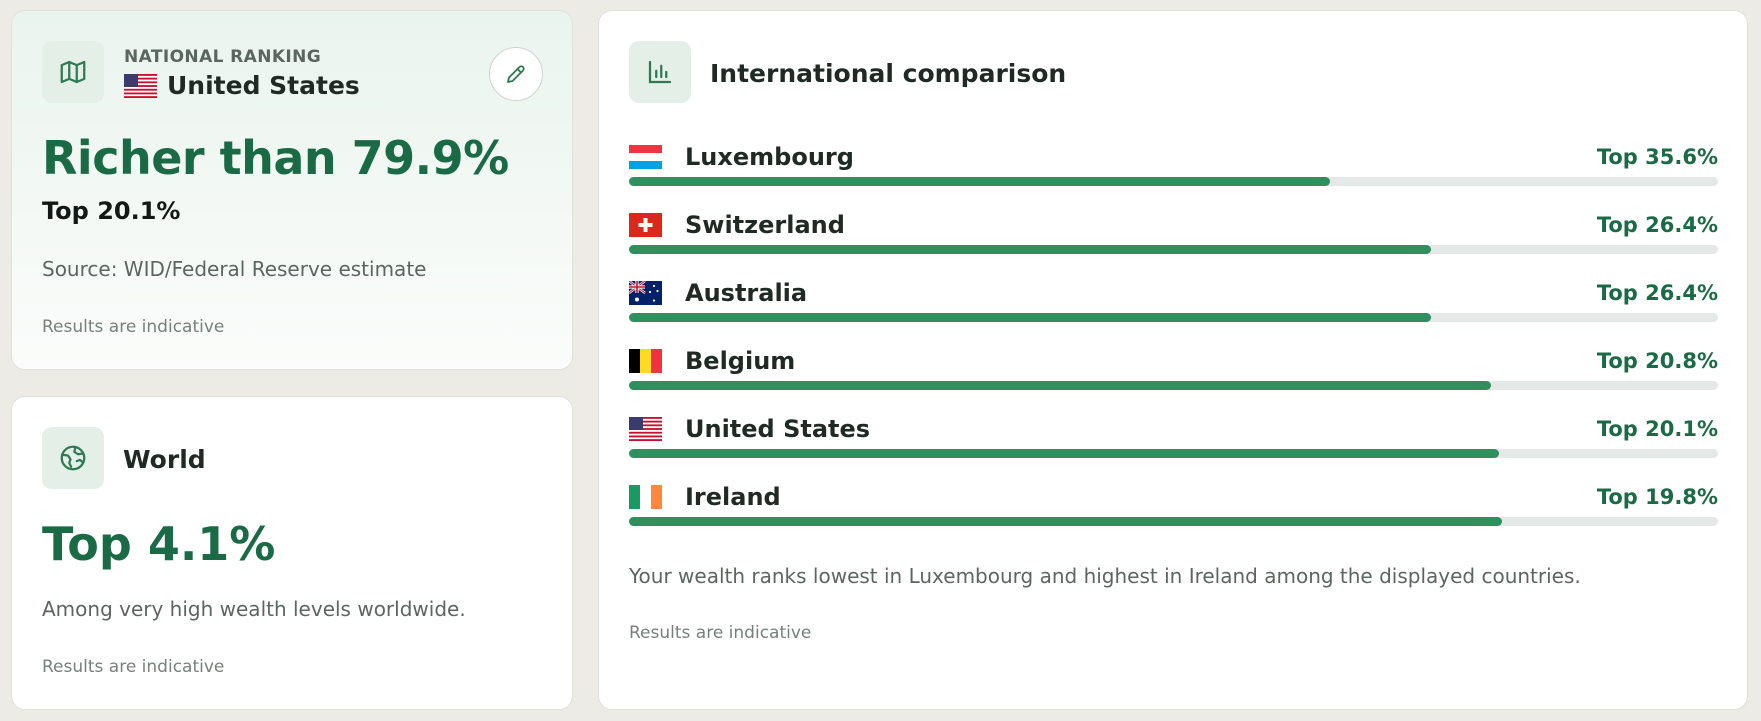 The height and width of the screenshot is (721, 1761). What do you see at coordinates (740, 361) in the screenshot?
I see `country-name: Belgium` at bounding box center [740, 361].